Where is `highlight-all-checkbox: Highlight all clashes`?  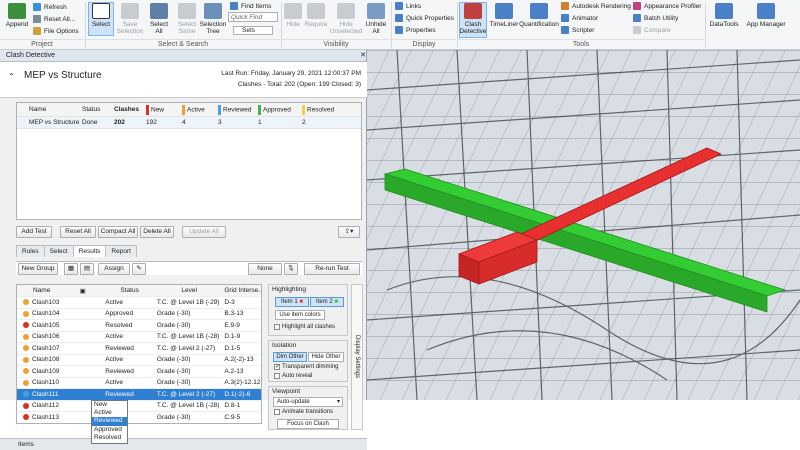
highlight-all-checkbox: Highlight all clashes is located at coordinates (304, 327).